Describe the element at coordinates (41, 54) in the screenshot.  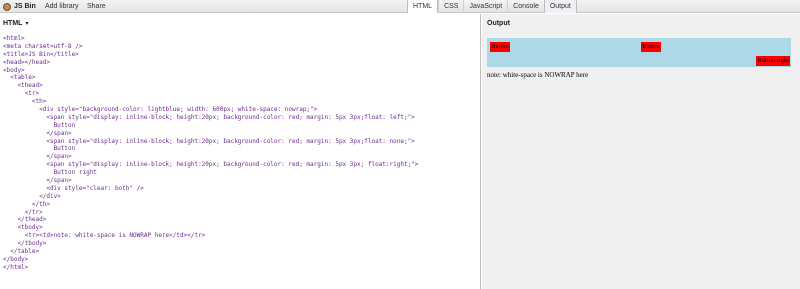
I see `code-line: <title>JS Bin</title>` at that location.